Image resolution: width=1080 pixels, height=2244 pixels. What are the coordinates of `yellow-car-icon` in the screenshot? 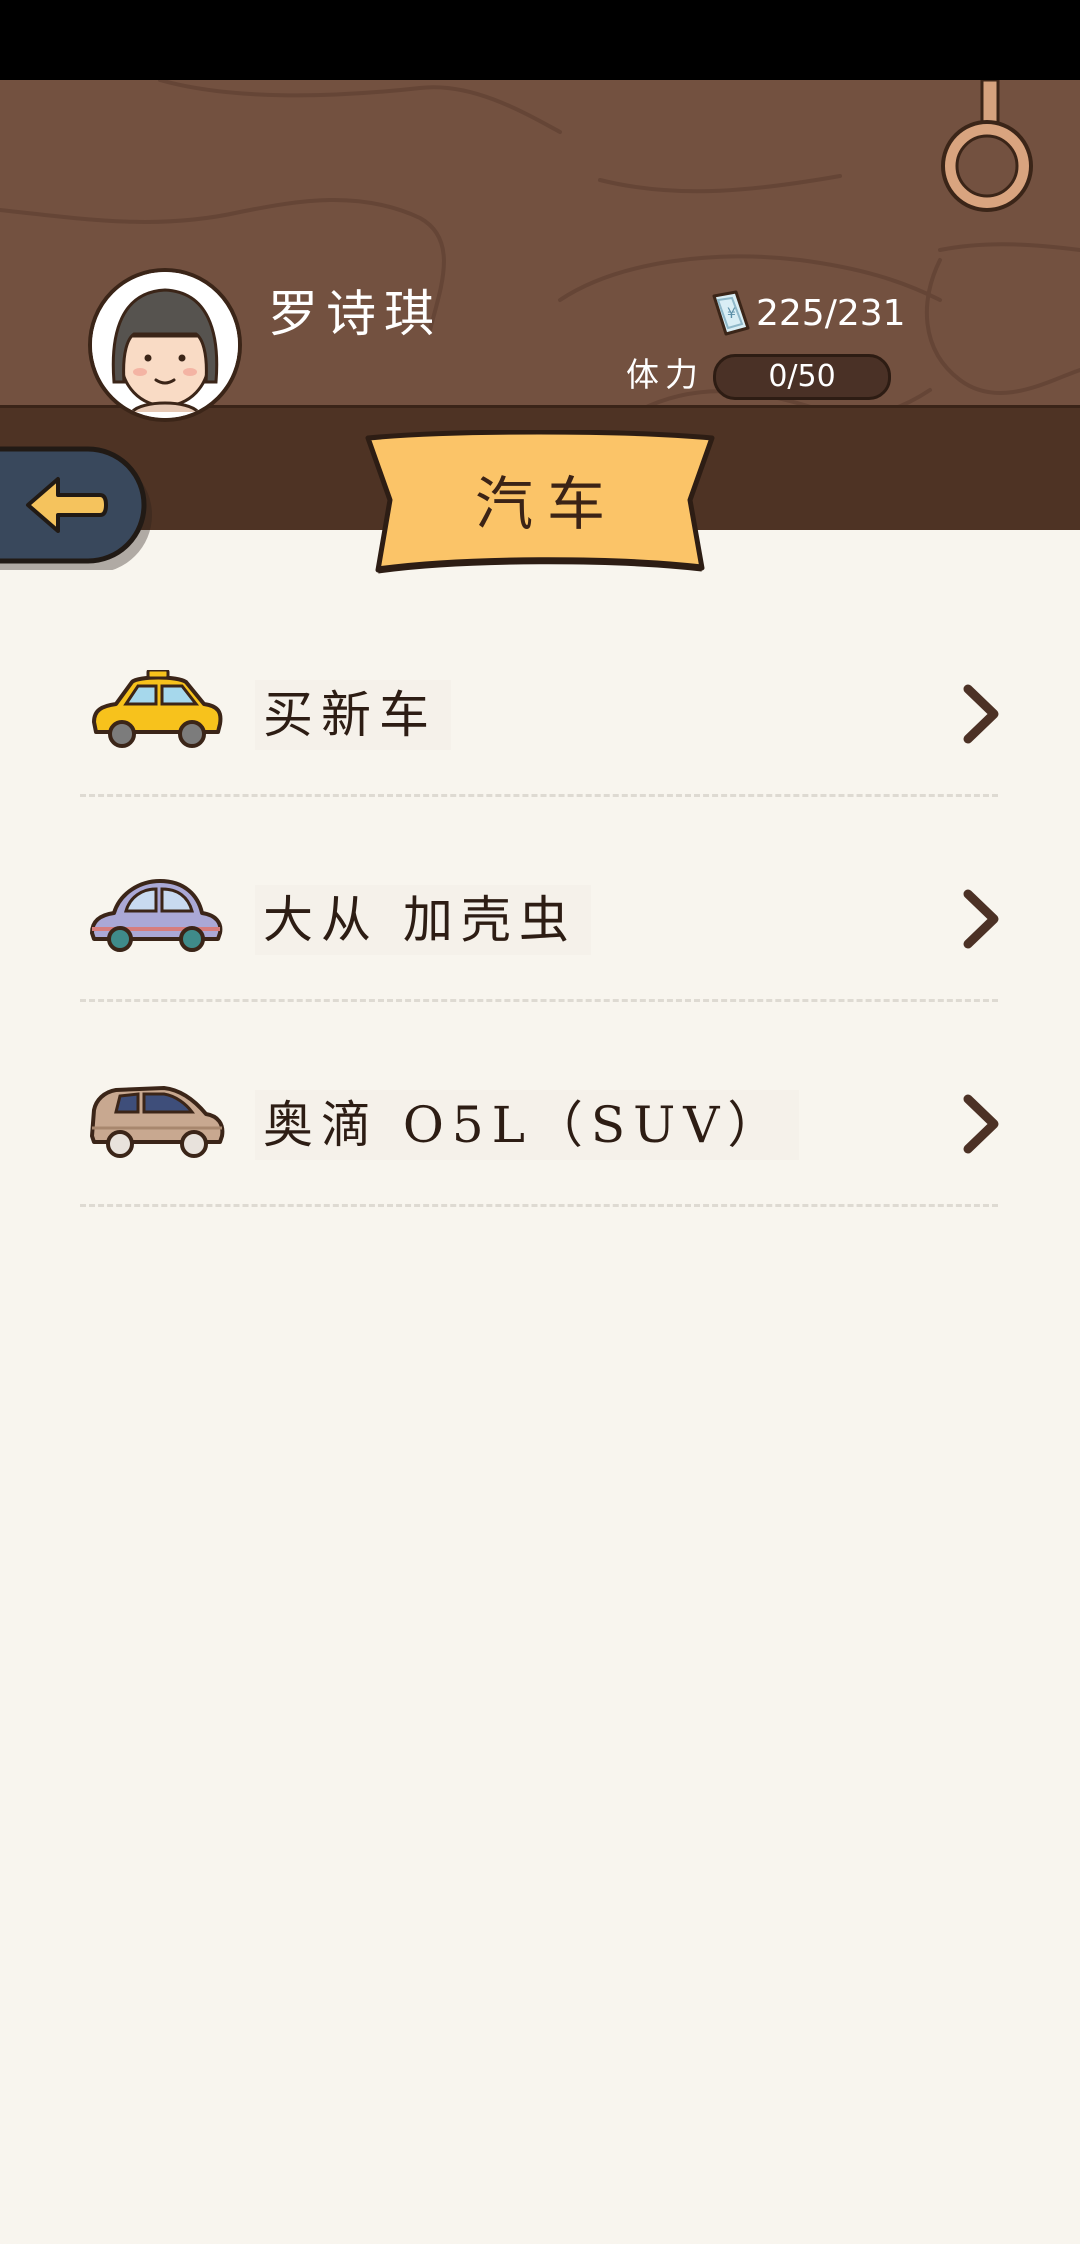 It's located at (157, 709).